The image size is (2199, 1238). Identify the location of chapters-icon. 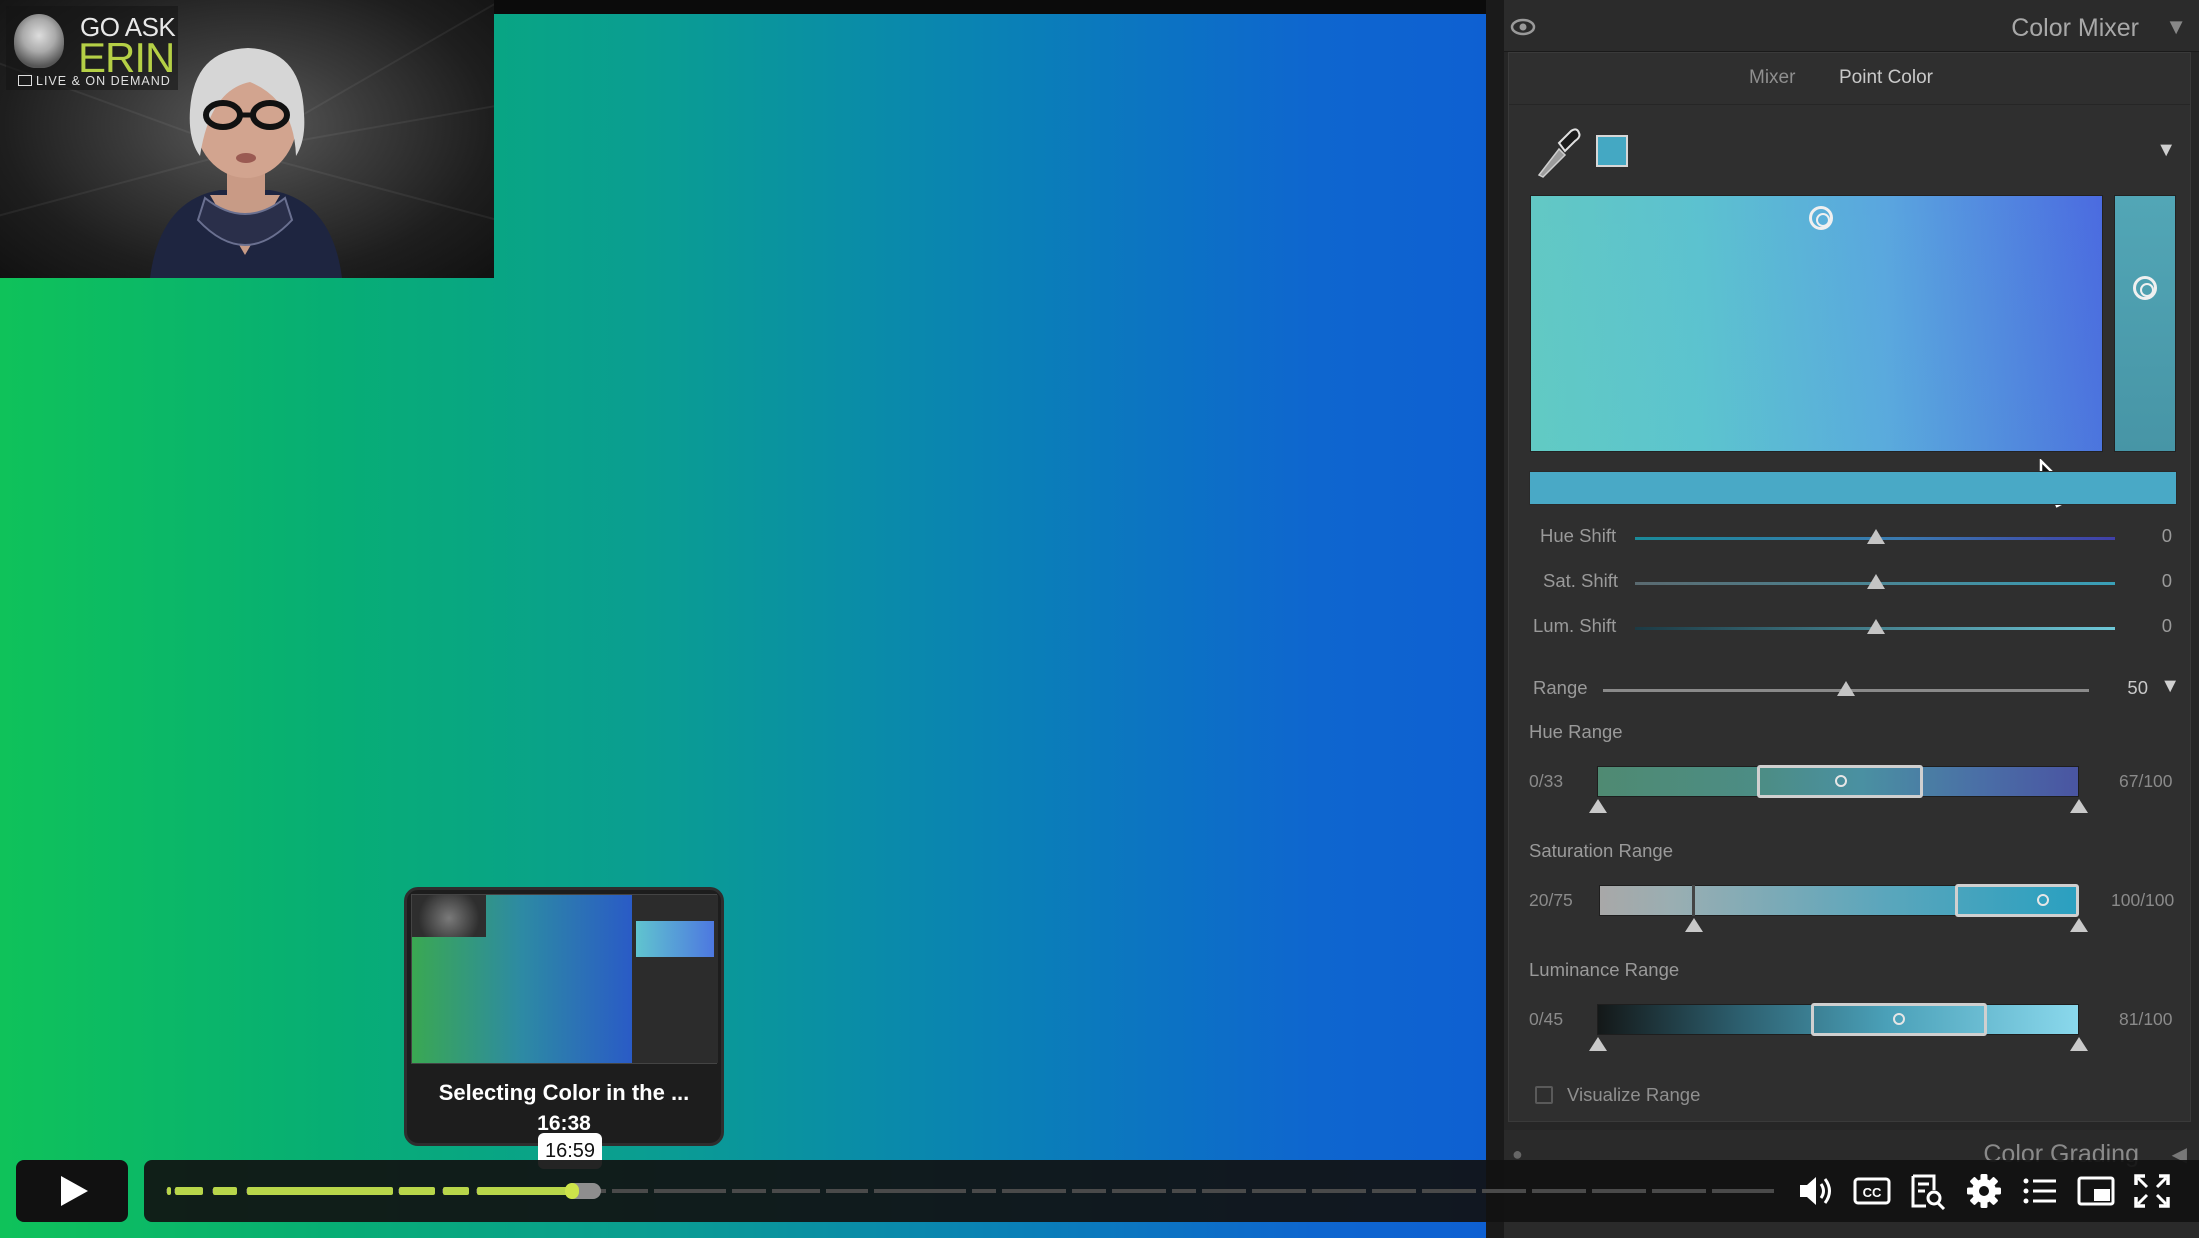
(2040, 1191).